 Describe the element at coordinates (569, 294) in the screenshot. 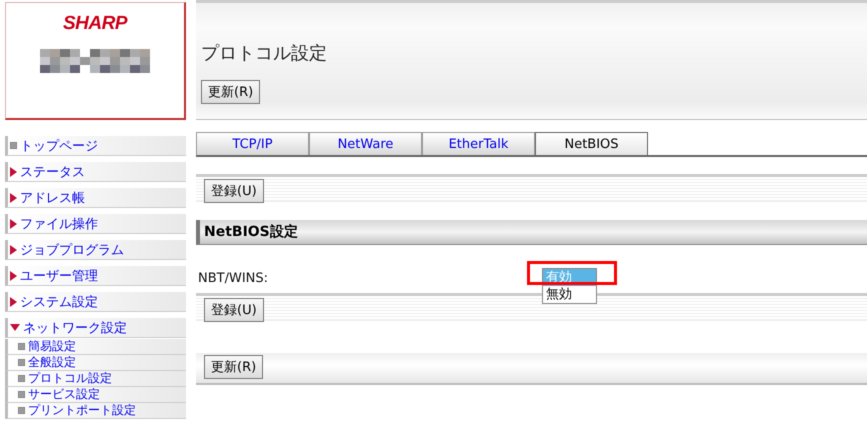

I see `dropdown-option: 無効` at that location.